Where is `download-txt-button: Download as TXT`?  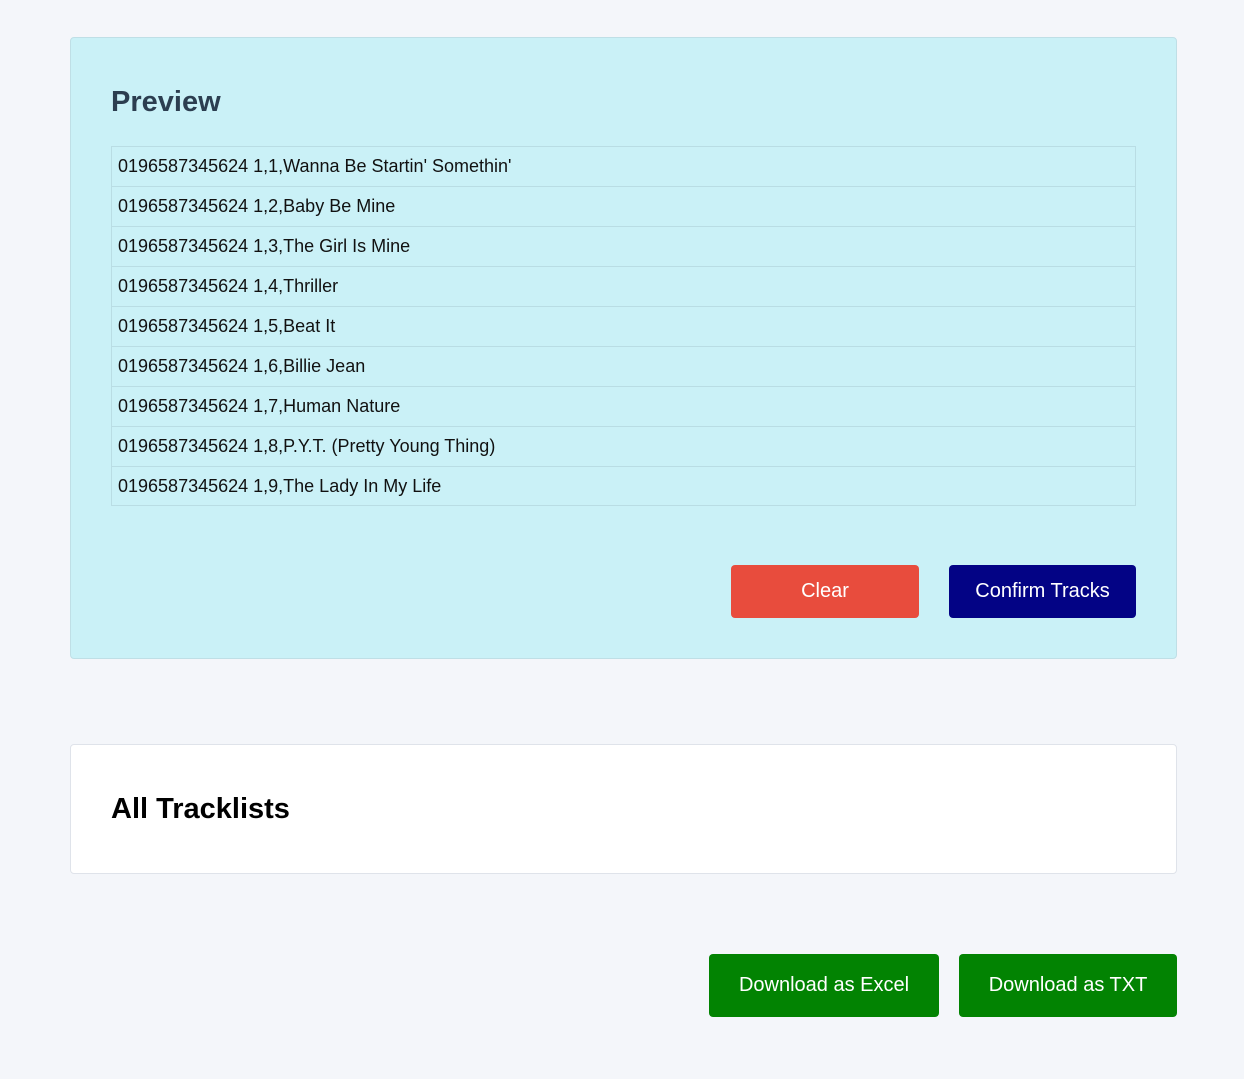
download-txt-button: Download as TXT is located at coordinates (1068, 985).